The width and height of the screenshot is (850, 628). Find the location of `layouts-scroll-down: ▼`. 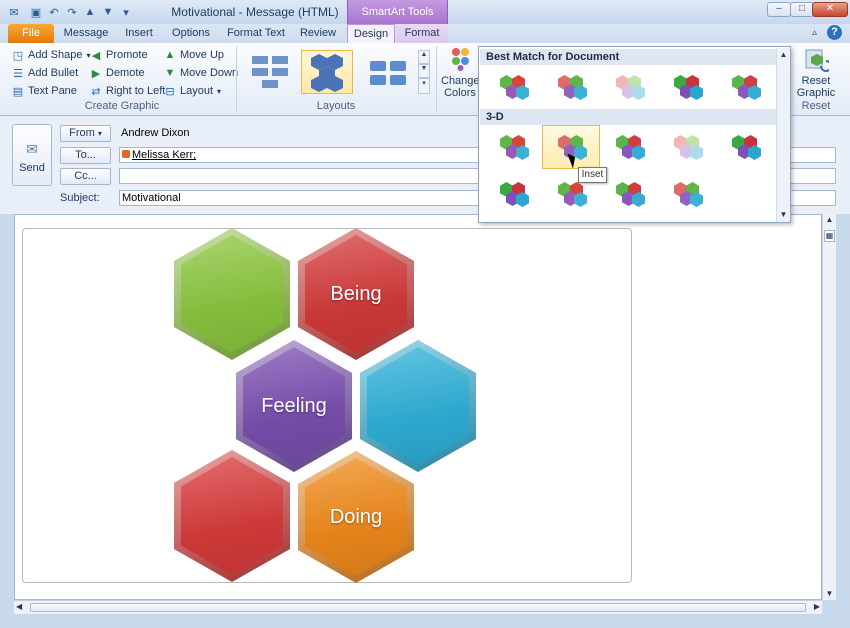

layouts-scroll-down: ▼ is located at coordinates (424, 71).